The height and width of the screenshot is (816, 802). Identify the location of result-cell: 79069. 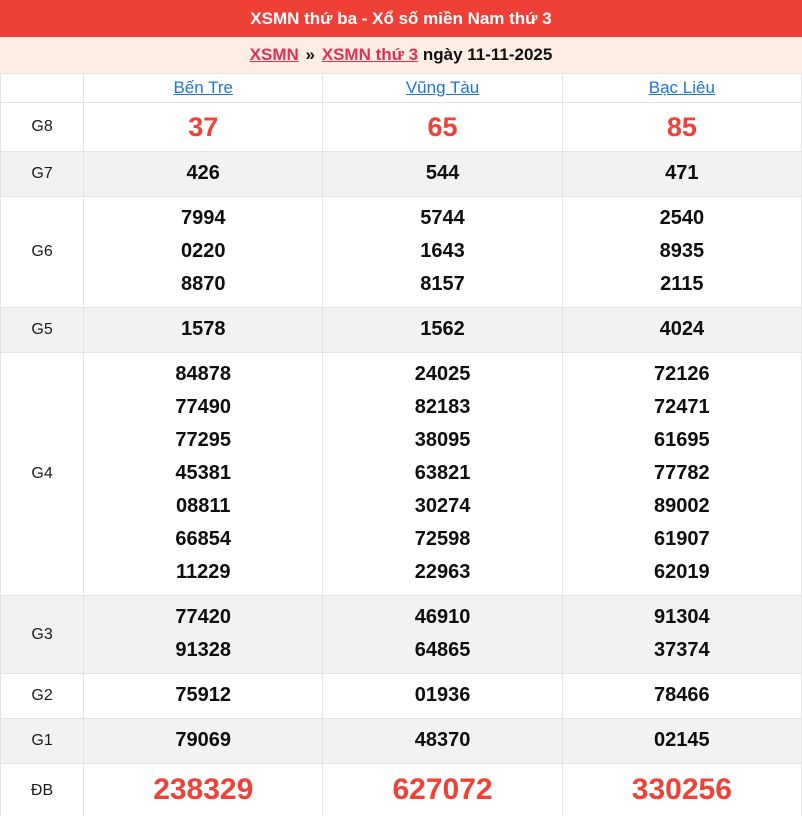
(203, 741).